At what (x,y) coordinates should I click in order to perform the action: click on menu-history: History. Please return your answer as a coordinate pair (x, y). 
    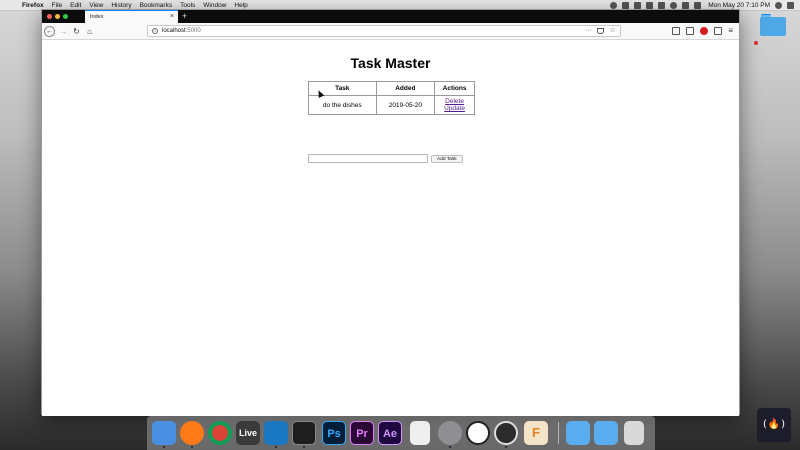
    Looking at the image, I should click on (121, 5).